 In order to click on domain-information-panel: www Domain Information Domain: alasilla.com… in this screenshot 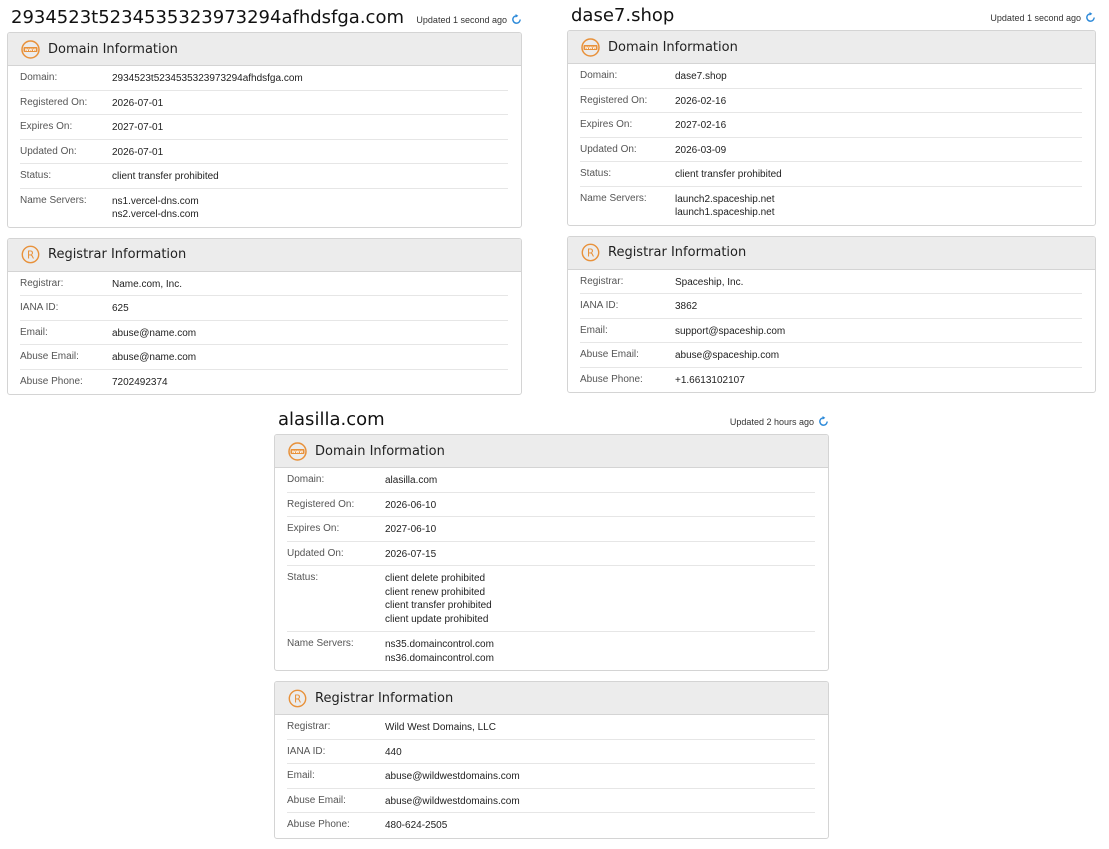, I will do `click(551, 552)`.